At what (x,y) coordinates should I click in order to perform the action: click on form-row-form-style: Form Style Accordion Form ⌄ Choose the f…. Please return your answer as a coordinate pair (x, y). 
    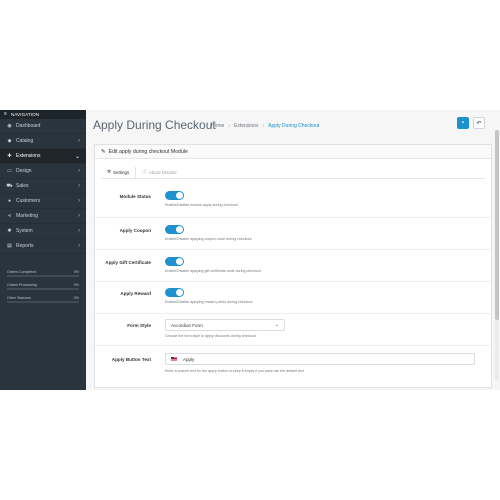
    Looking at the image, I should click on (293, 330).